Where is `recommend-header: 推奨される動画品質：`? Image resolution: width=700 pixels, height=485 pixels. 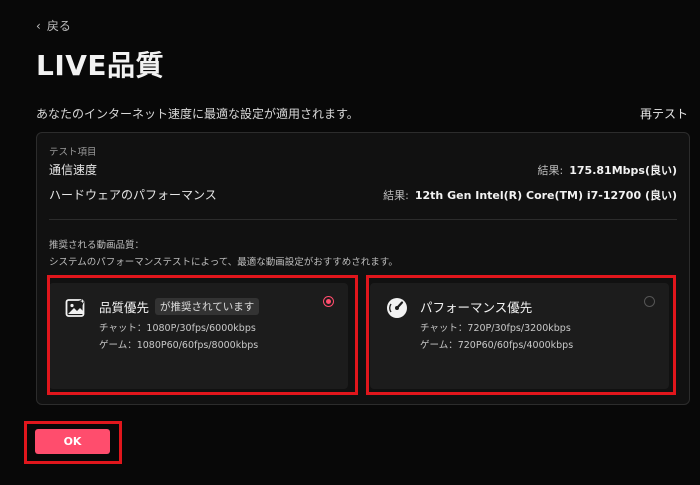 recommend-header: 推奨される動画品質： is located at coordinates (97, 245).